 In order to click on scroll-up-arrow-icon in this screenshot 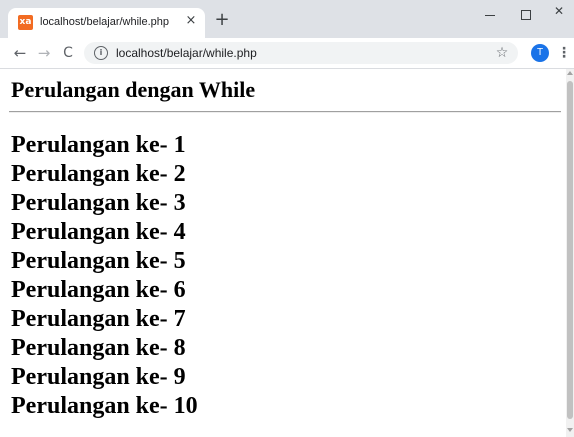, I will do `click(570, 73)`.